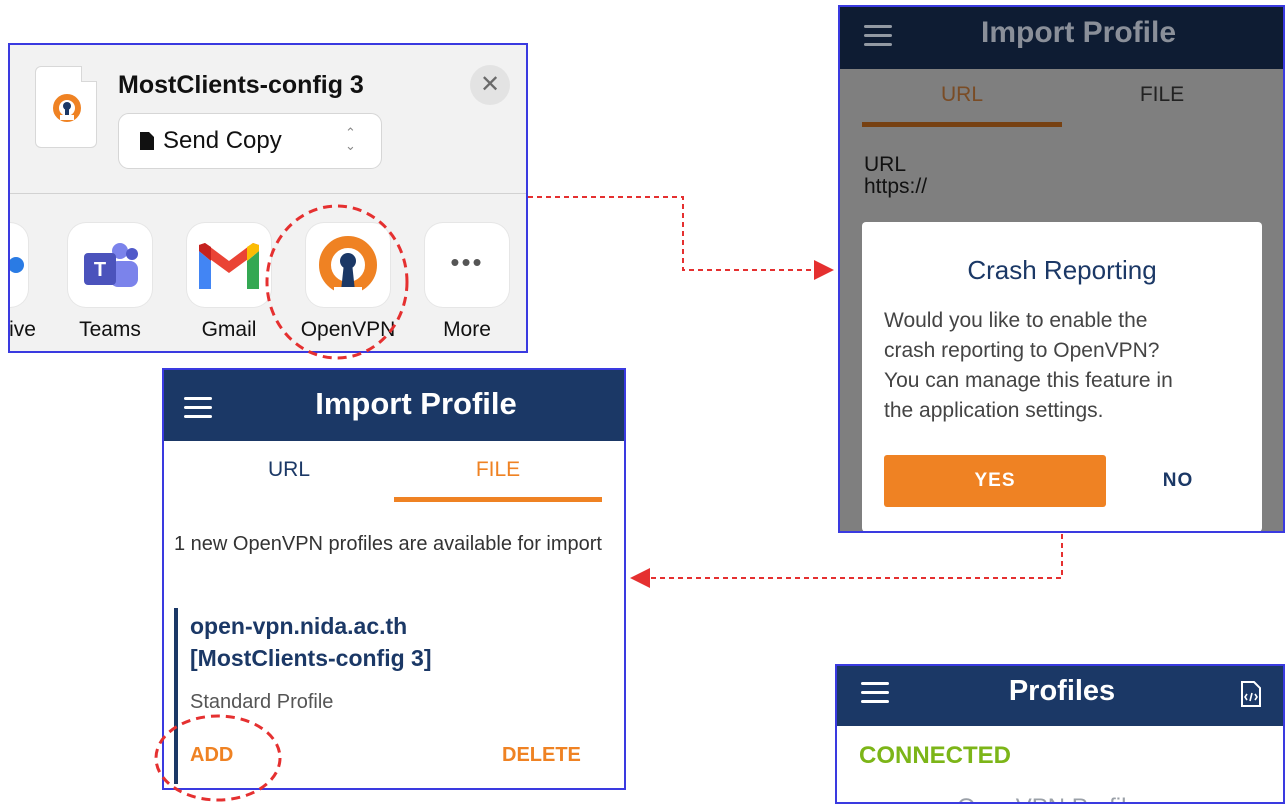 This screenshot has height=804, width=1285. Describe the element at coordinates (218, 758) in the screenshot. I see `highlight-circle-add` at that location.